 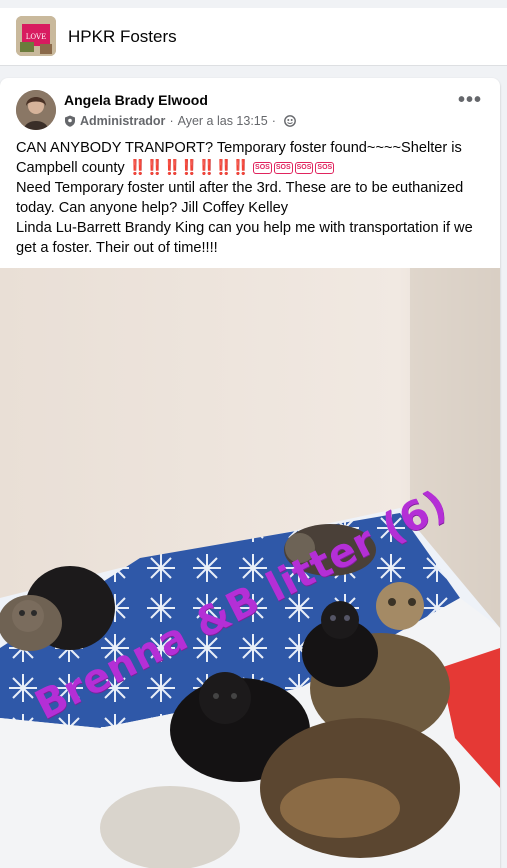 What do you see at coordinates (189, 168) in the screenshot?
I see `exclamation-emoji-run: ‼️‼️‼️‼️‼️‼️‼️` at bounding box center [189, 168].